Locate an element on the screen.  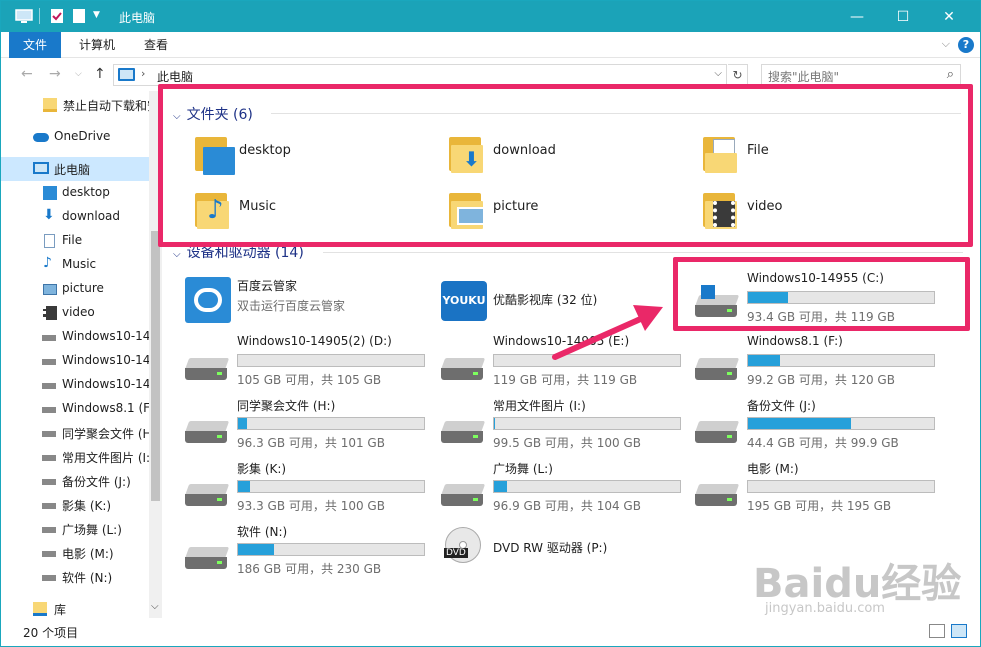
sidebar-scroll-thumb is located at coordinates (155, 366).